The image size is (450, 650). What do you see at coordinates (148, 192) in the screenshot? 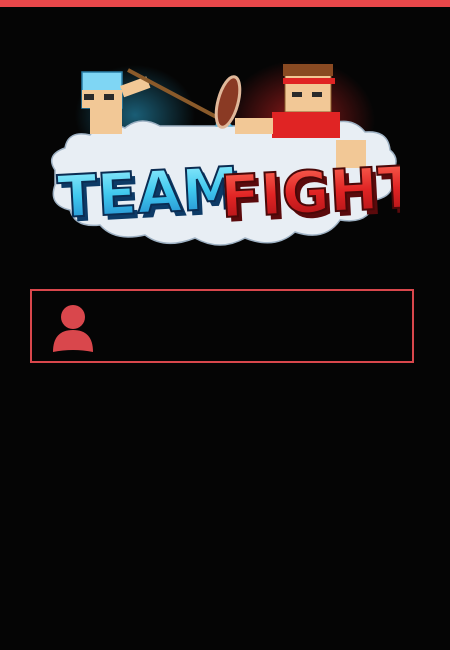
I see `logo-word-team: TEAM` at bounding box center [148, 192].